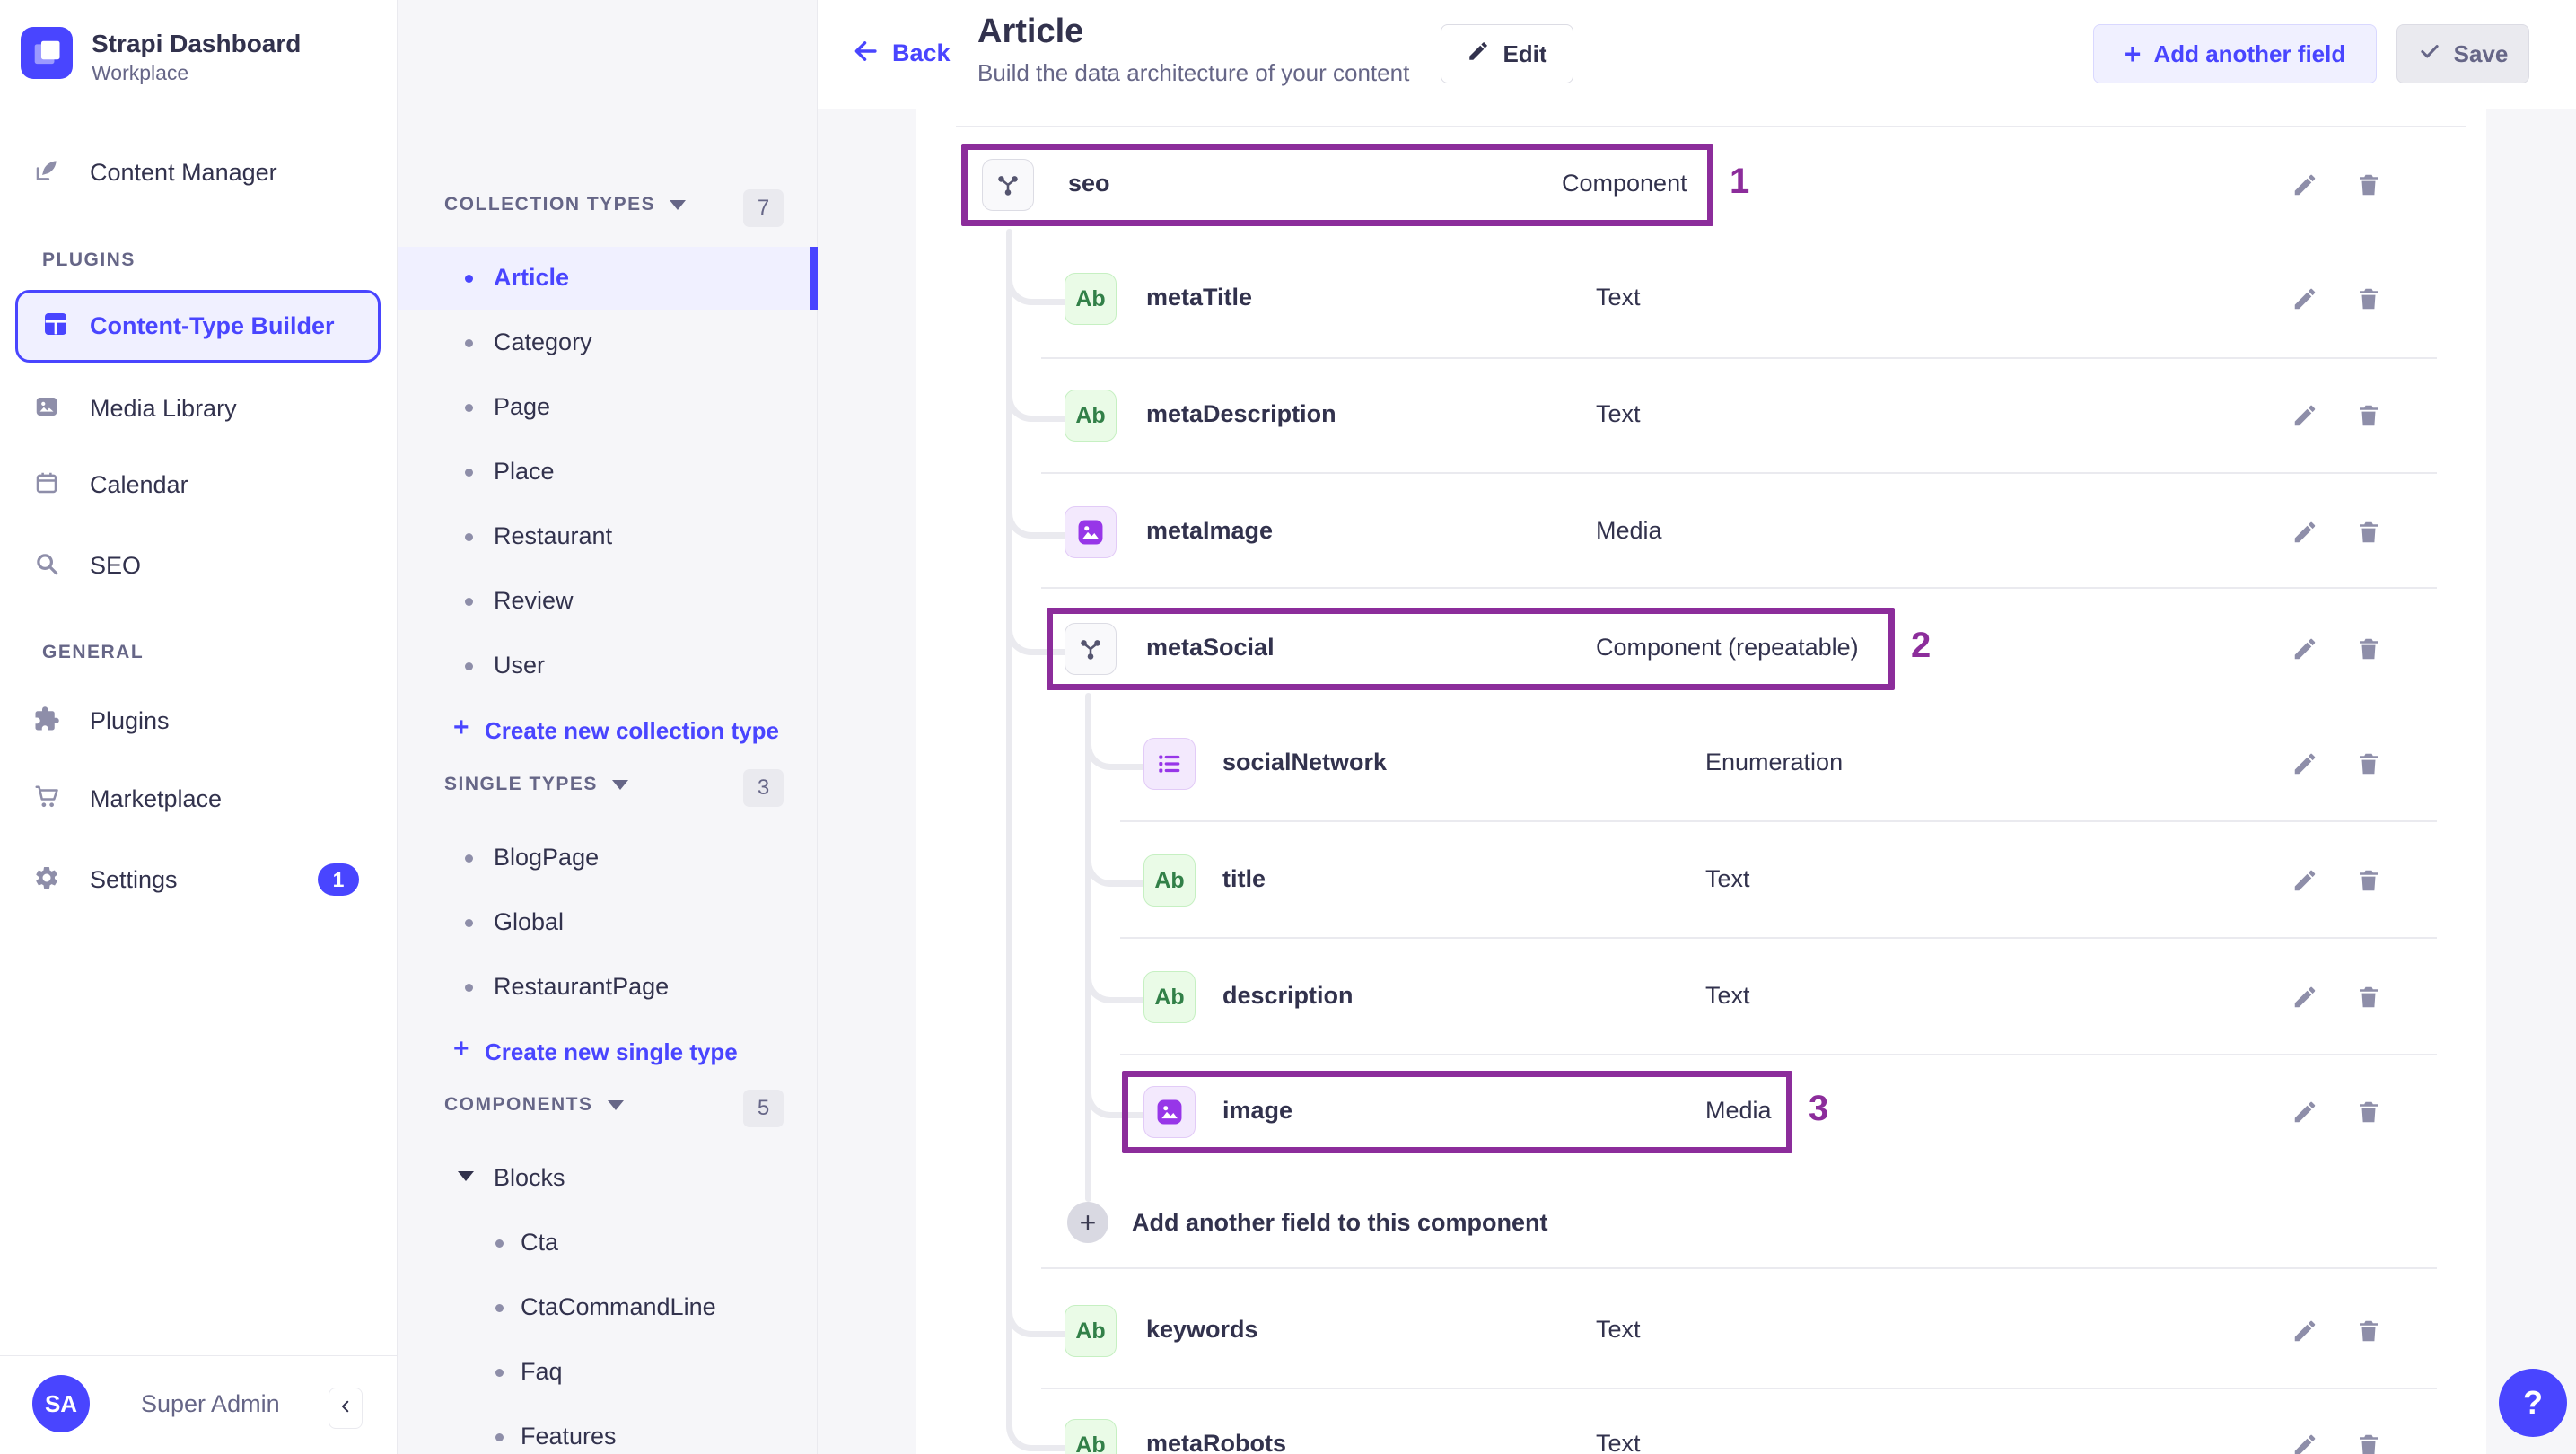 The image size is (2576, 1454). What do you see at coordinates (1210, 647) in the screenshot?
I see `field-name: metaSocial` at bounding box center [1210, 647].